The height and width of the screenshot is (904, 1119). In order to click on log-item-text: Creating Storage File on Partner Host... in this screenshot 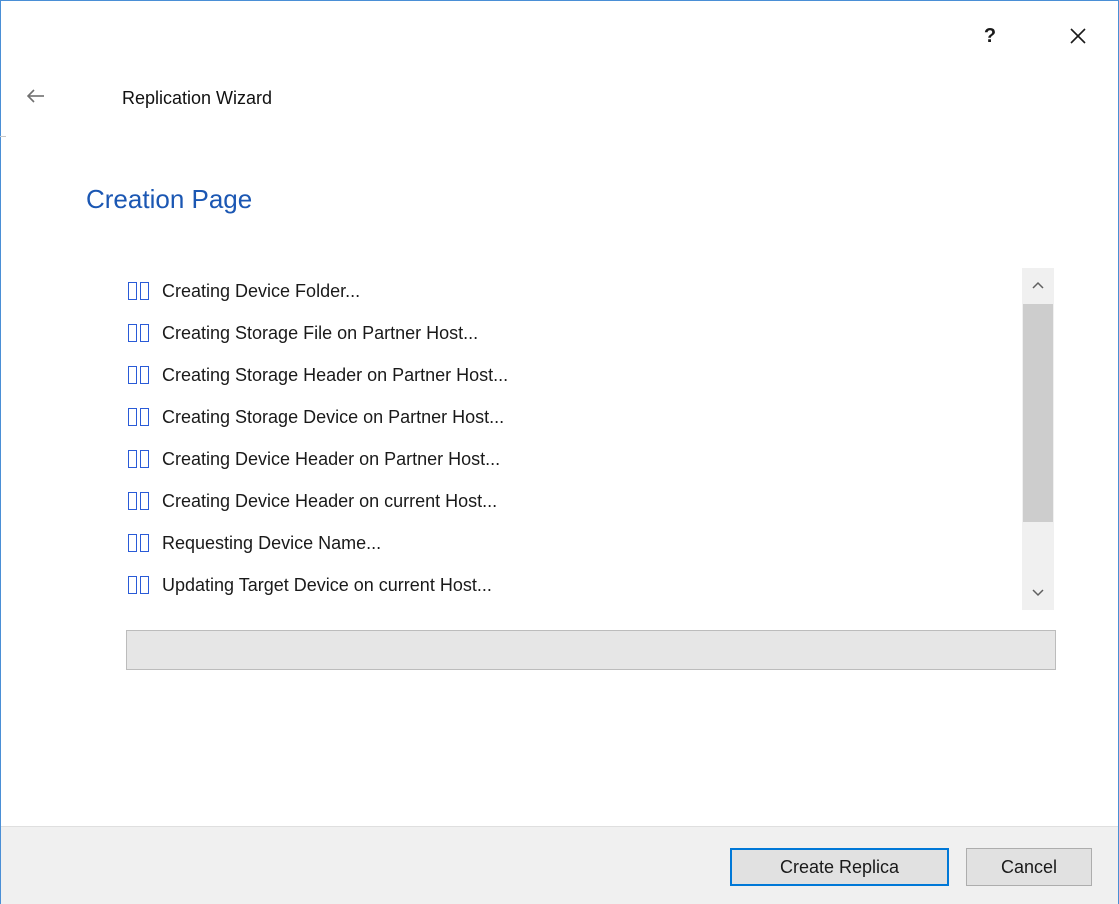, I will do `click(320, 332)`.